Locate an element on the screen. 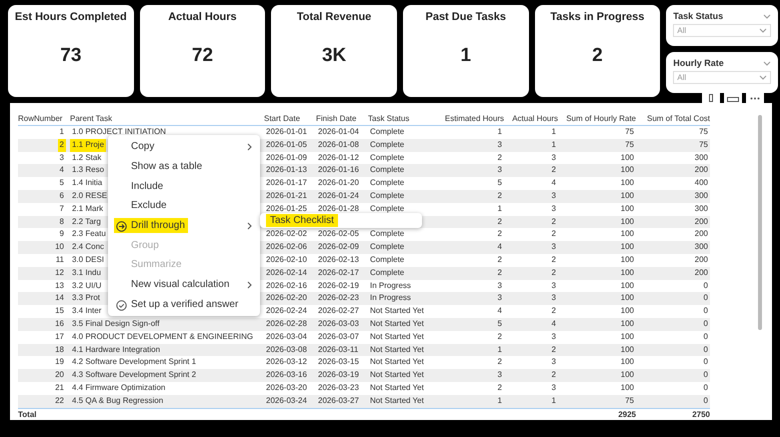  table-cell-text: 2026-03-15 is located at coordinates (338, 362).